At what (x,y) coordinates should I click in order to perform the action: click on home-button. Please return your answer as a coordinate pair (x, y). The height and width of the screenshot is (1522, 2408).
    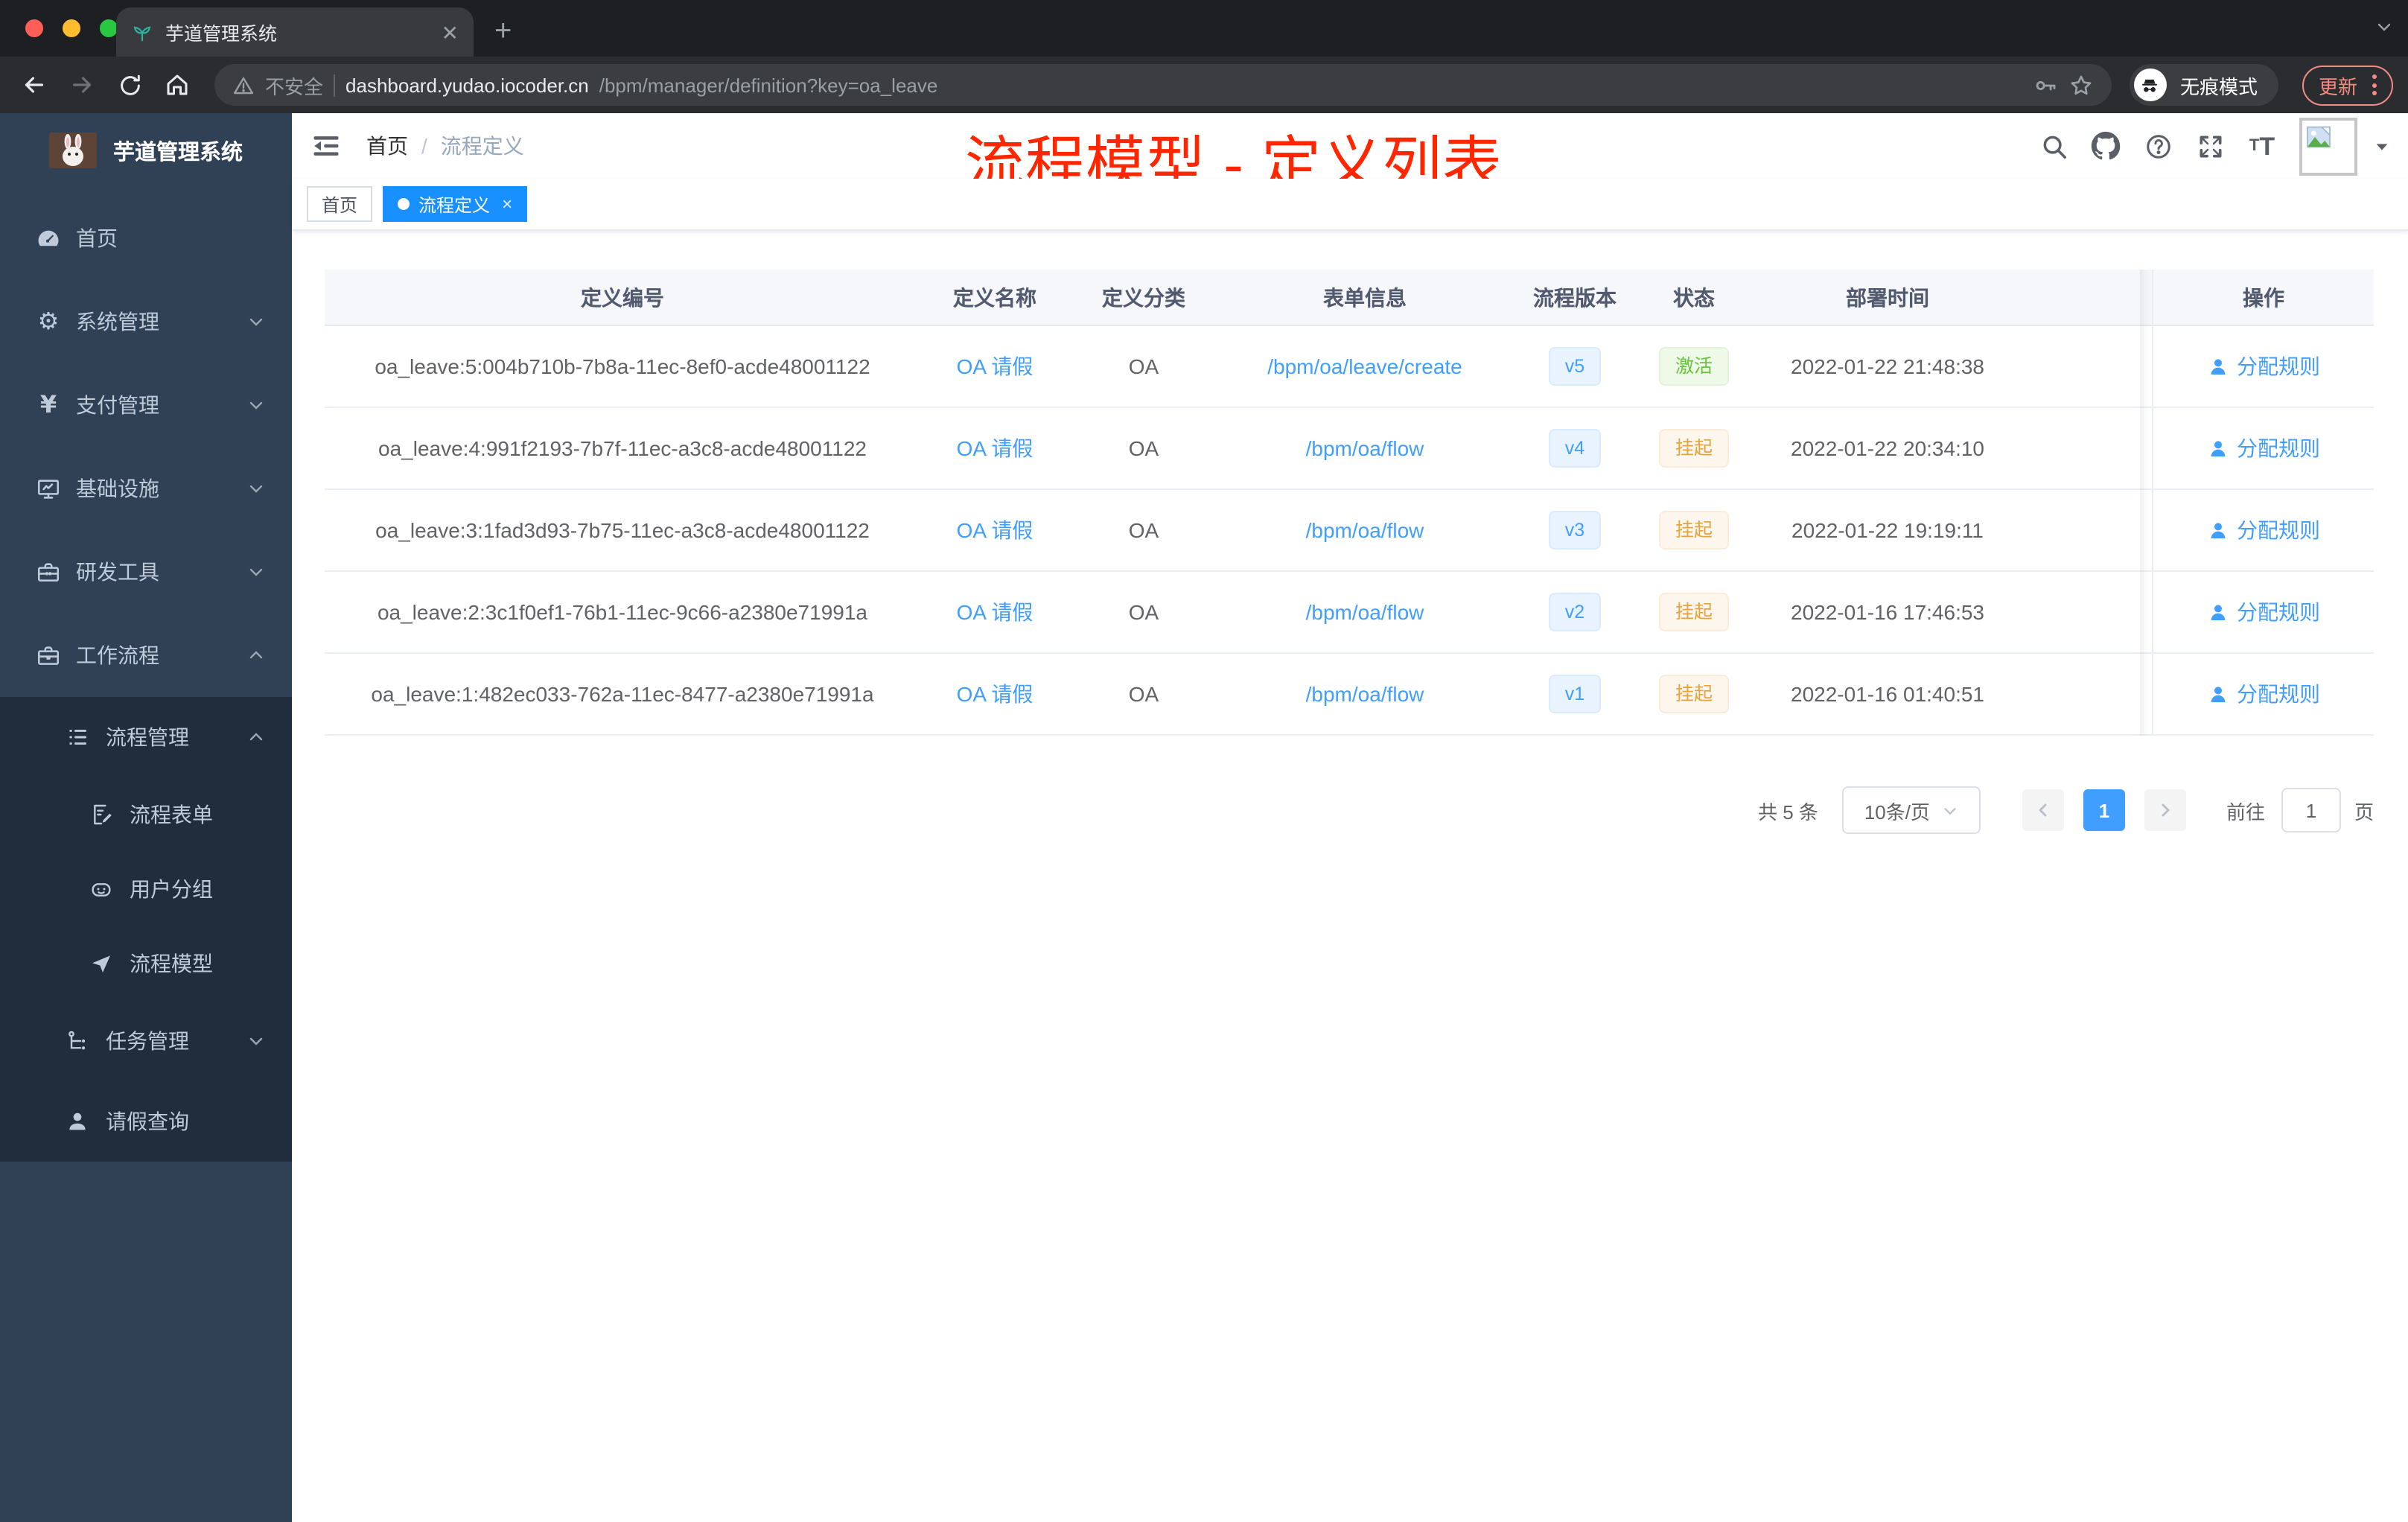
    Looking at the image, I should click on (177, 85).